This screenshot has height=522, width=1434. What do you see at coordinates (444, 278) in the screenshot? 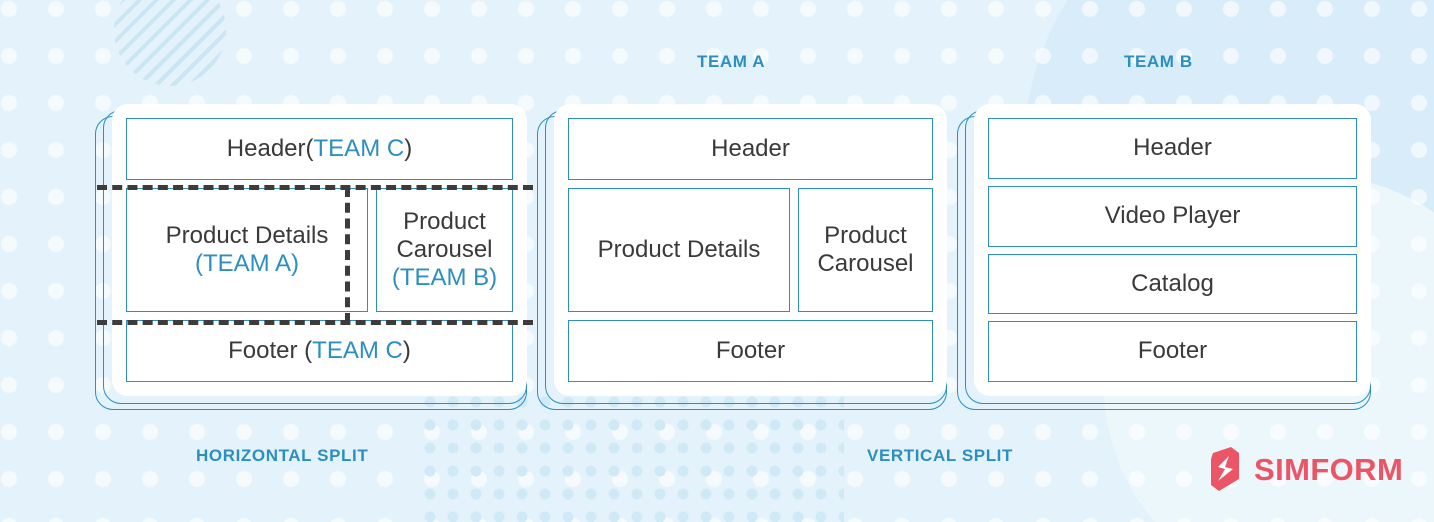
I see `box-product-carousel-team: (TEAM B)` at bounding box center [444, 278].